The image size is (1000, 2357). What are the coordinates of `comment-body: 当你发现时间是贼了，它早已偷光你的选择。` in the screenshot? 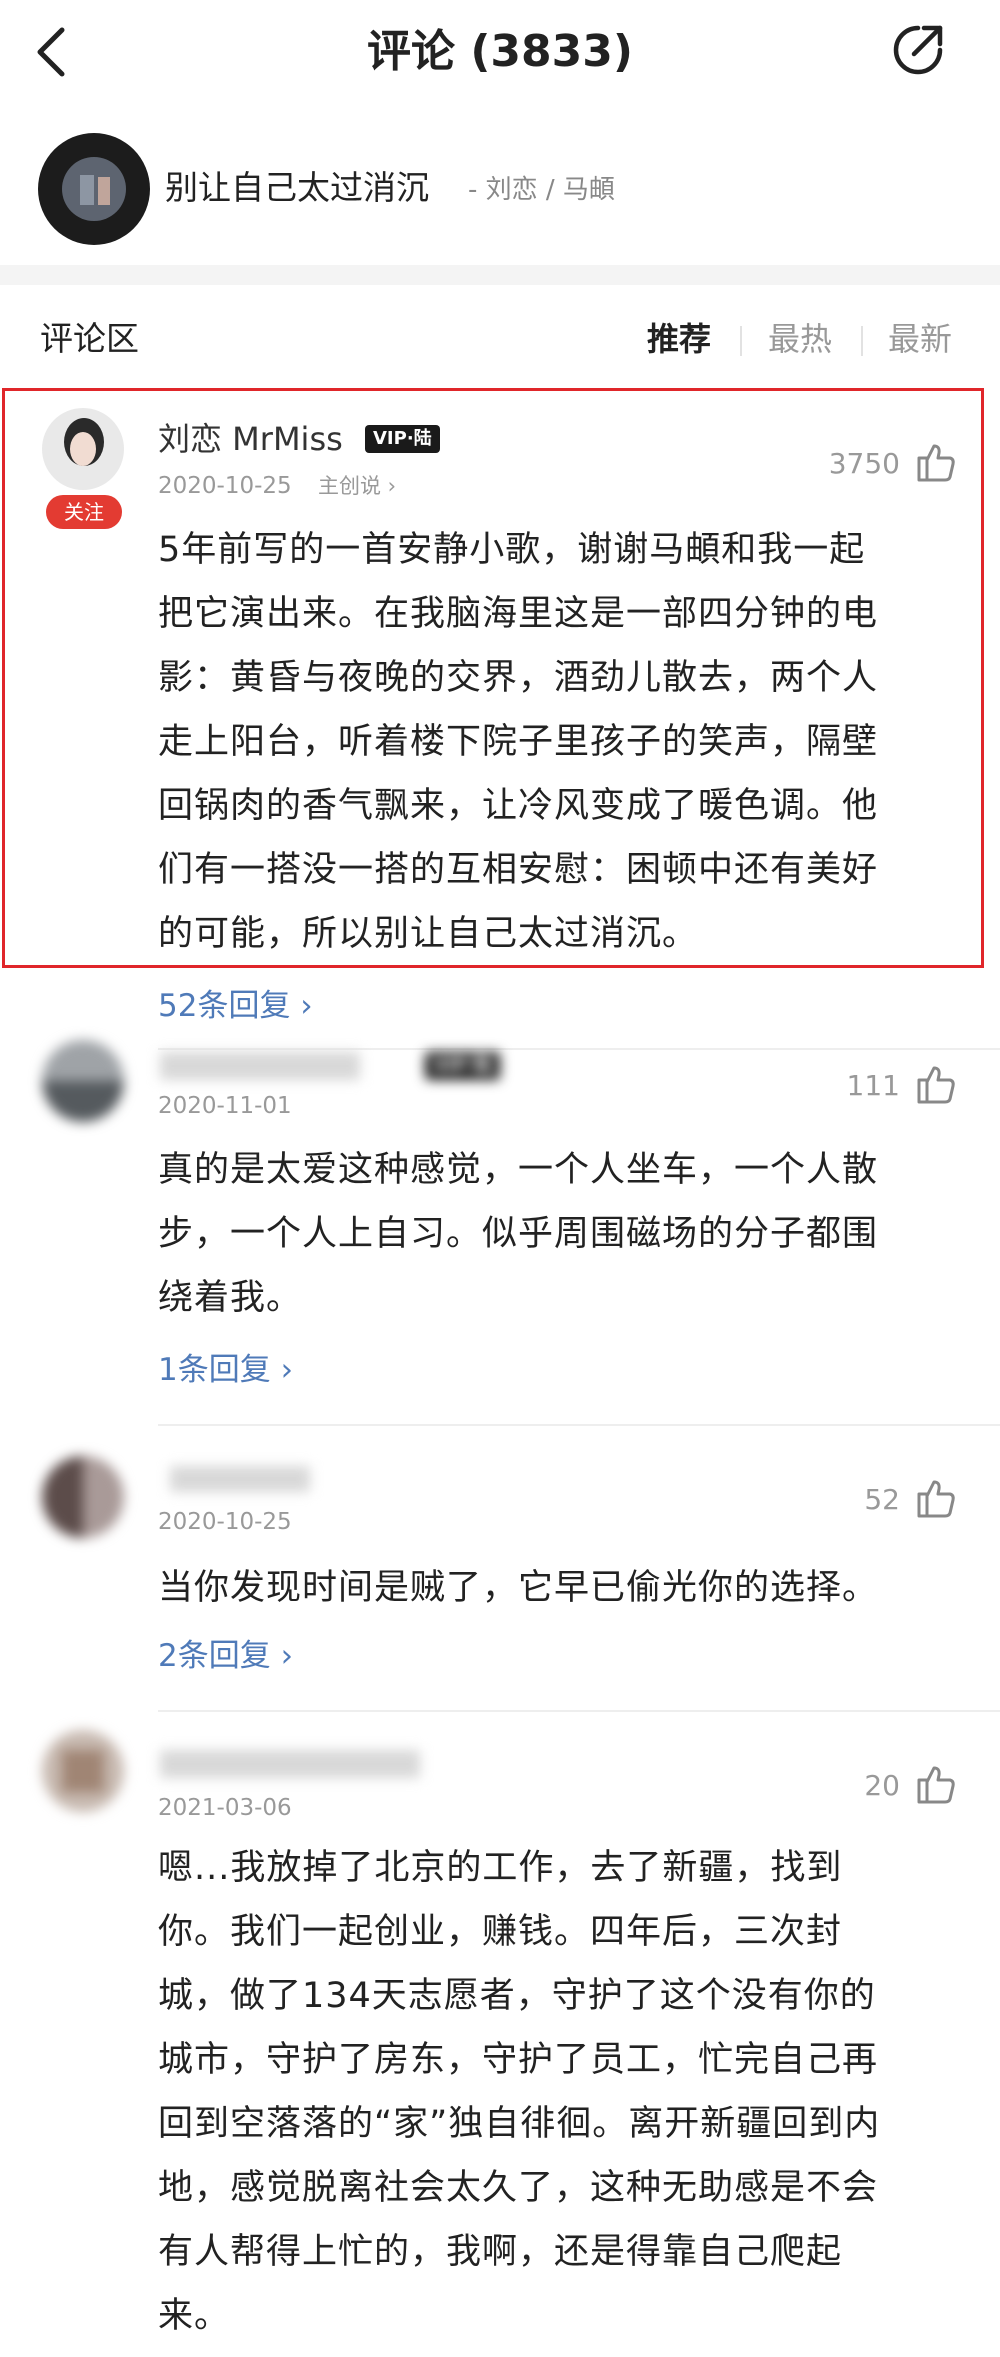 It's located at (518, 1588).